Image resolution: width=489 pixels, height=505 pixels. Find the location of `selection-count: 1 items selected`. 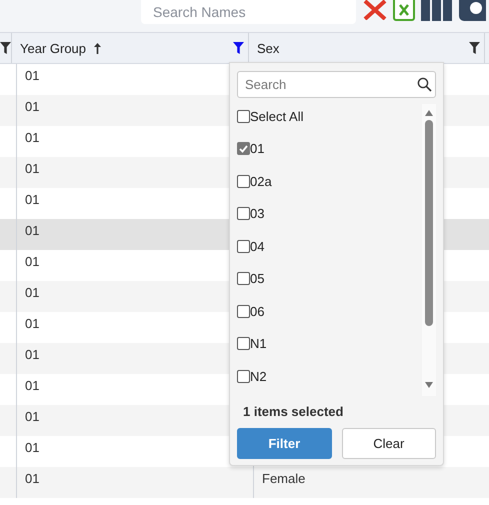

selection-count: 1 items selected is located at coordinates (293, 411).